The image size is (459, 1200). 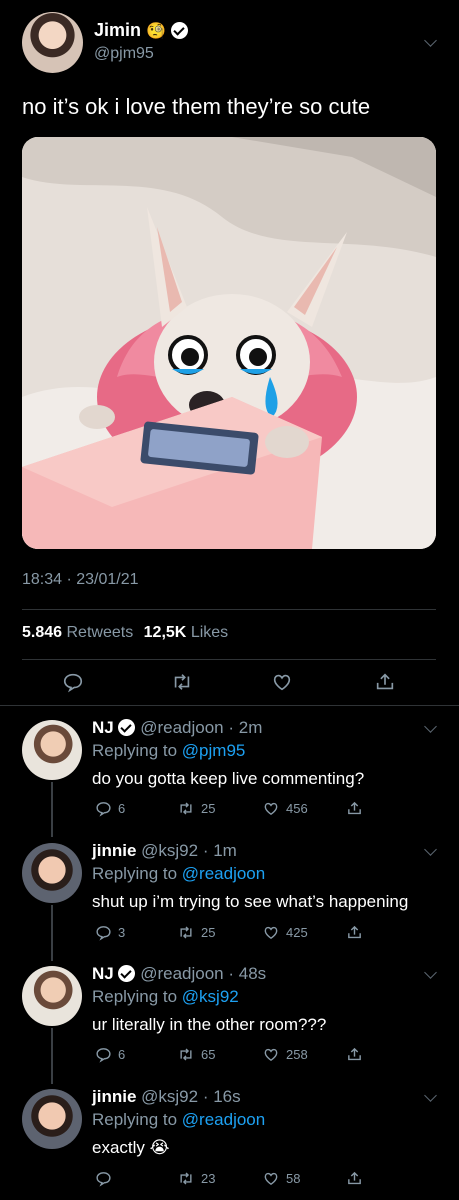 What do you see at coordinates (247, 973) in the screenshot?
I see `reply-time: · 48s` at bounding box center [247, 973].